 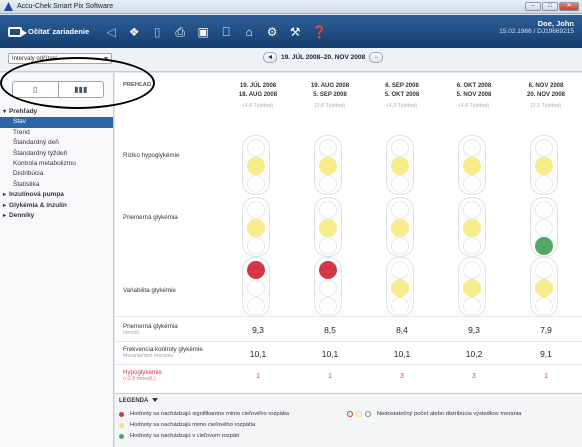 What do you see at coordinates (65, 6) in the screenshot?
I see `window-title: Accu-Chek Smart Pix Software` at bounding box center [65, 6].